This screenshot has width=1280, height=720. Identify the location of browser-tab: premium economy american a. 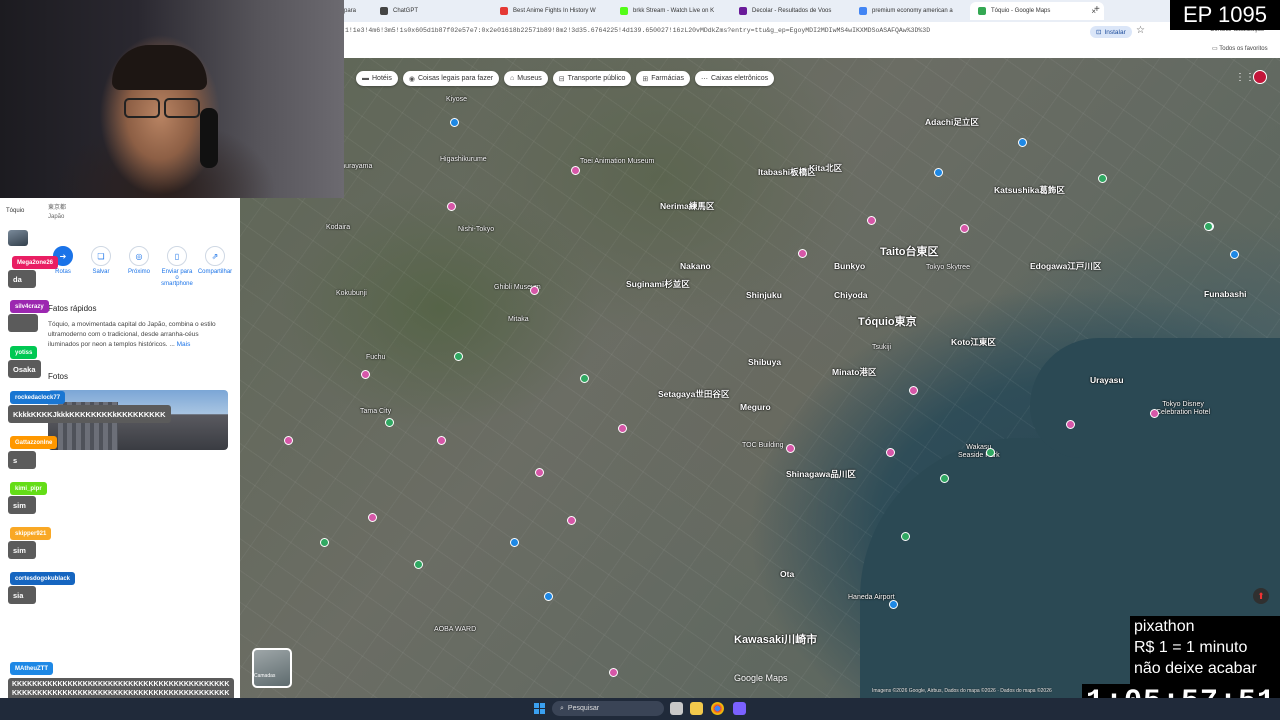
(915, 11).